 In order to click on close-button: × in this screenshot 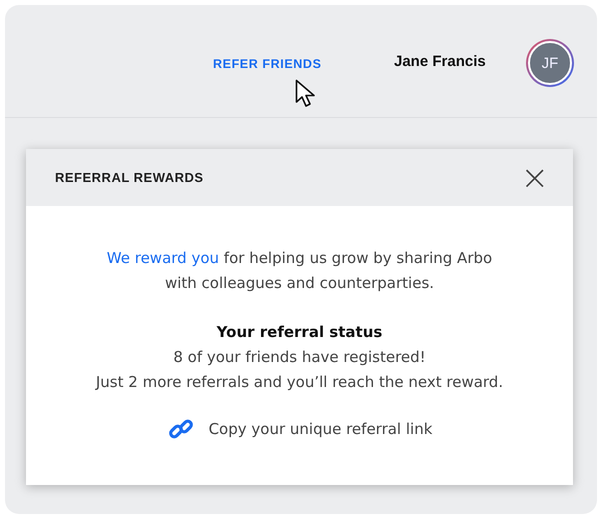, I will do `click(534, 177)`.